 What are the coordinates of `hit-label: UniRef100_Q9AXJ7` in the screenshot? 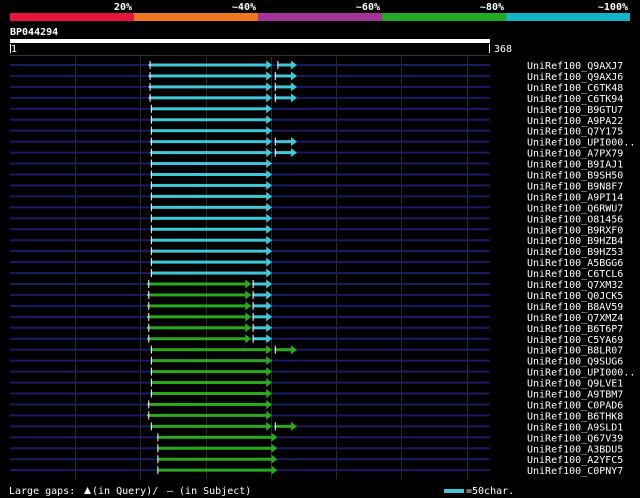 It's located at (575, 66).